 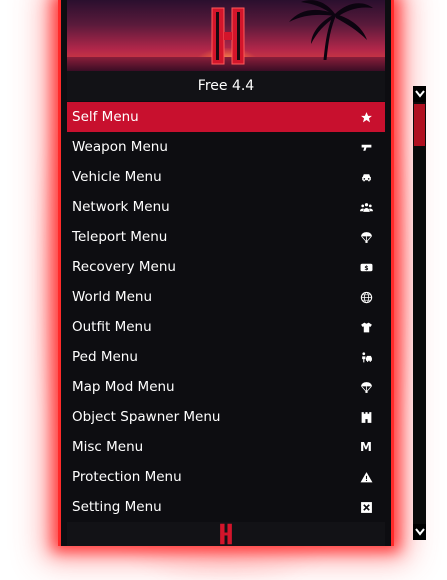 I want to click on menu-item-label: Recovery Menu, so click(x=124, y=267).